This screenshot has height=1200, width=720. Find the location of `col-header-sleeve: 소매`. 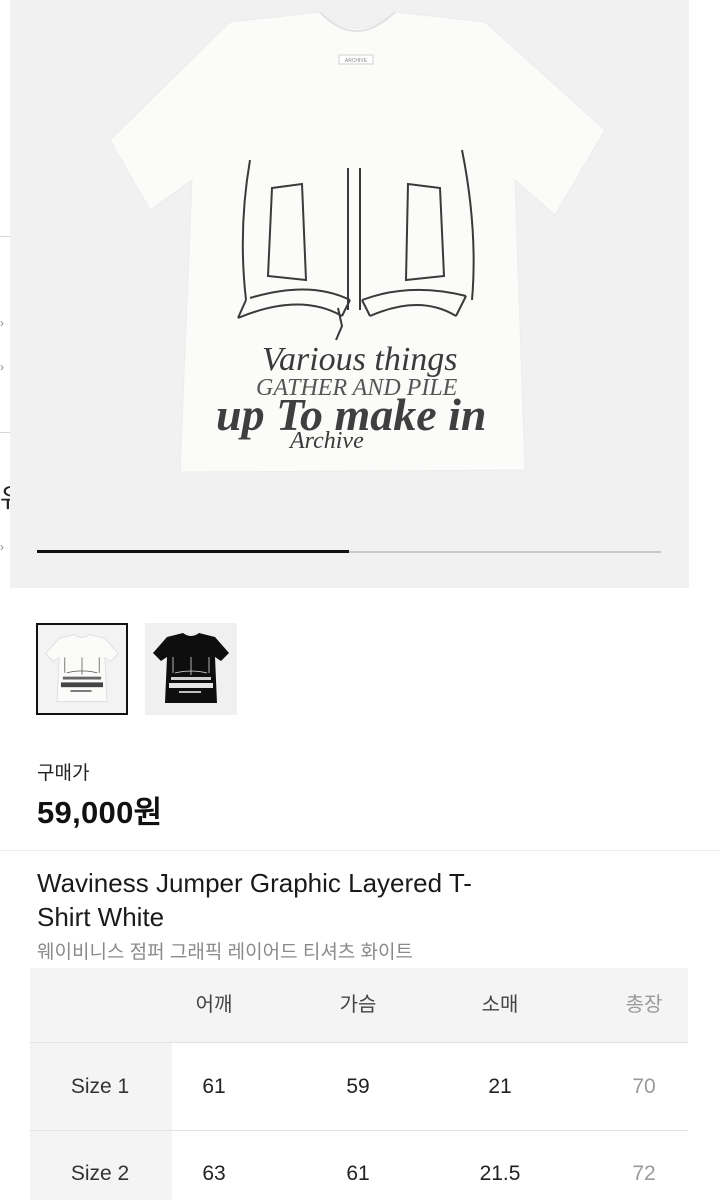

col-header-sleeve: 소매 is located at coordinates (500, 1005).